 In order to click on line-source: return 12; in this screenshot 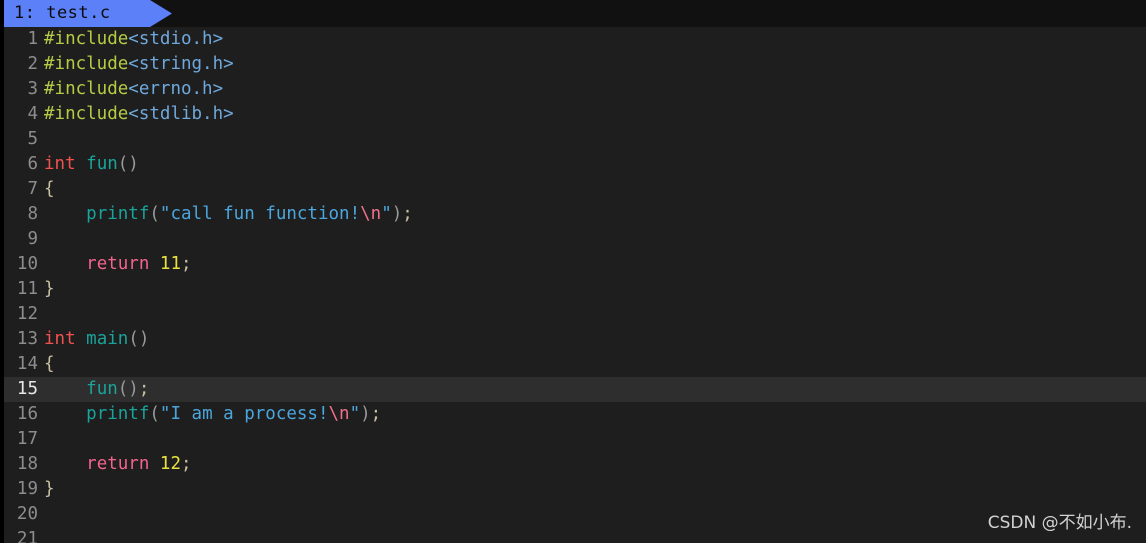, I will do `click(118, 464)`.